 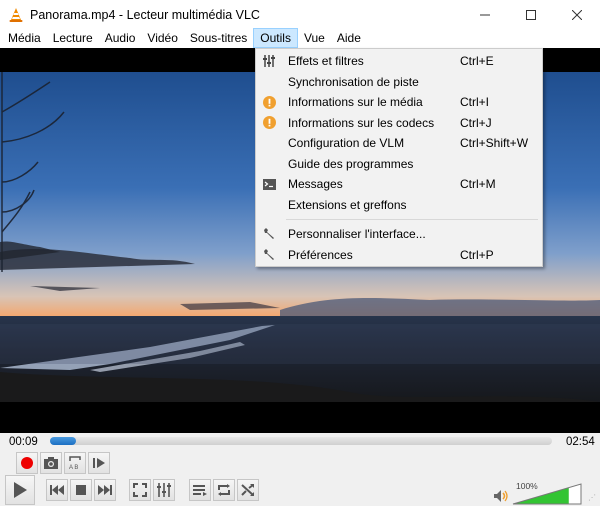 What do you see at coordinates (73, 468) in the screenshot?
I see `svg-text: A B` at bounding box center [73, 468].